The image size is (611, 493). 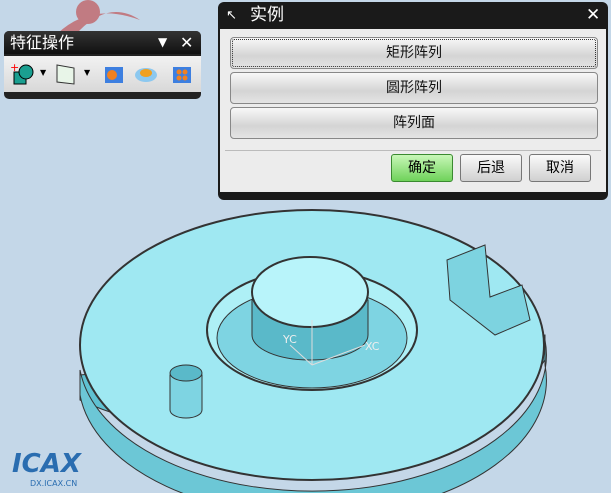 I want to click on toolbar-titlebar: 特征操作 ▼ ✕, so click(x=102, y=42).